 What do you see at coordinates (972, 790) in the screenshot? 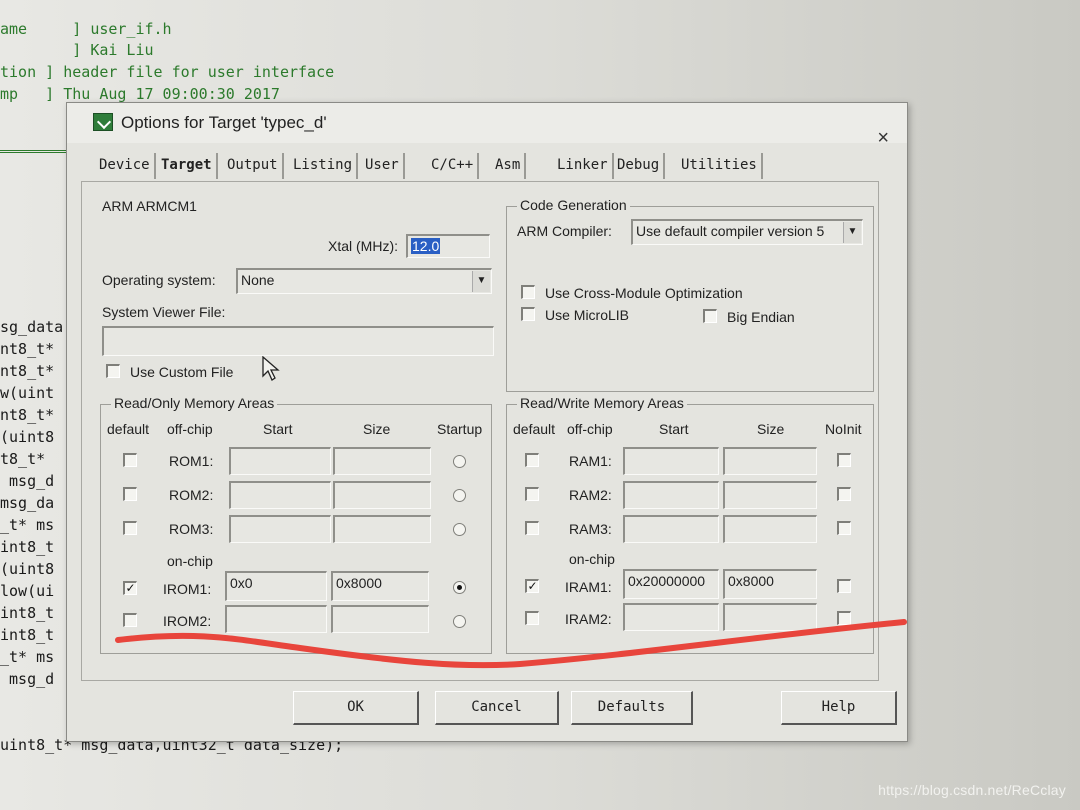
I see `watermark: https://blog.csdn.net/ReCclay` at bounding box center [972, 790].